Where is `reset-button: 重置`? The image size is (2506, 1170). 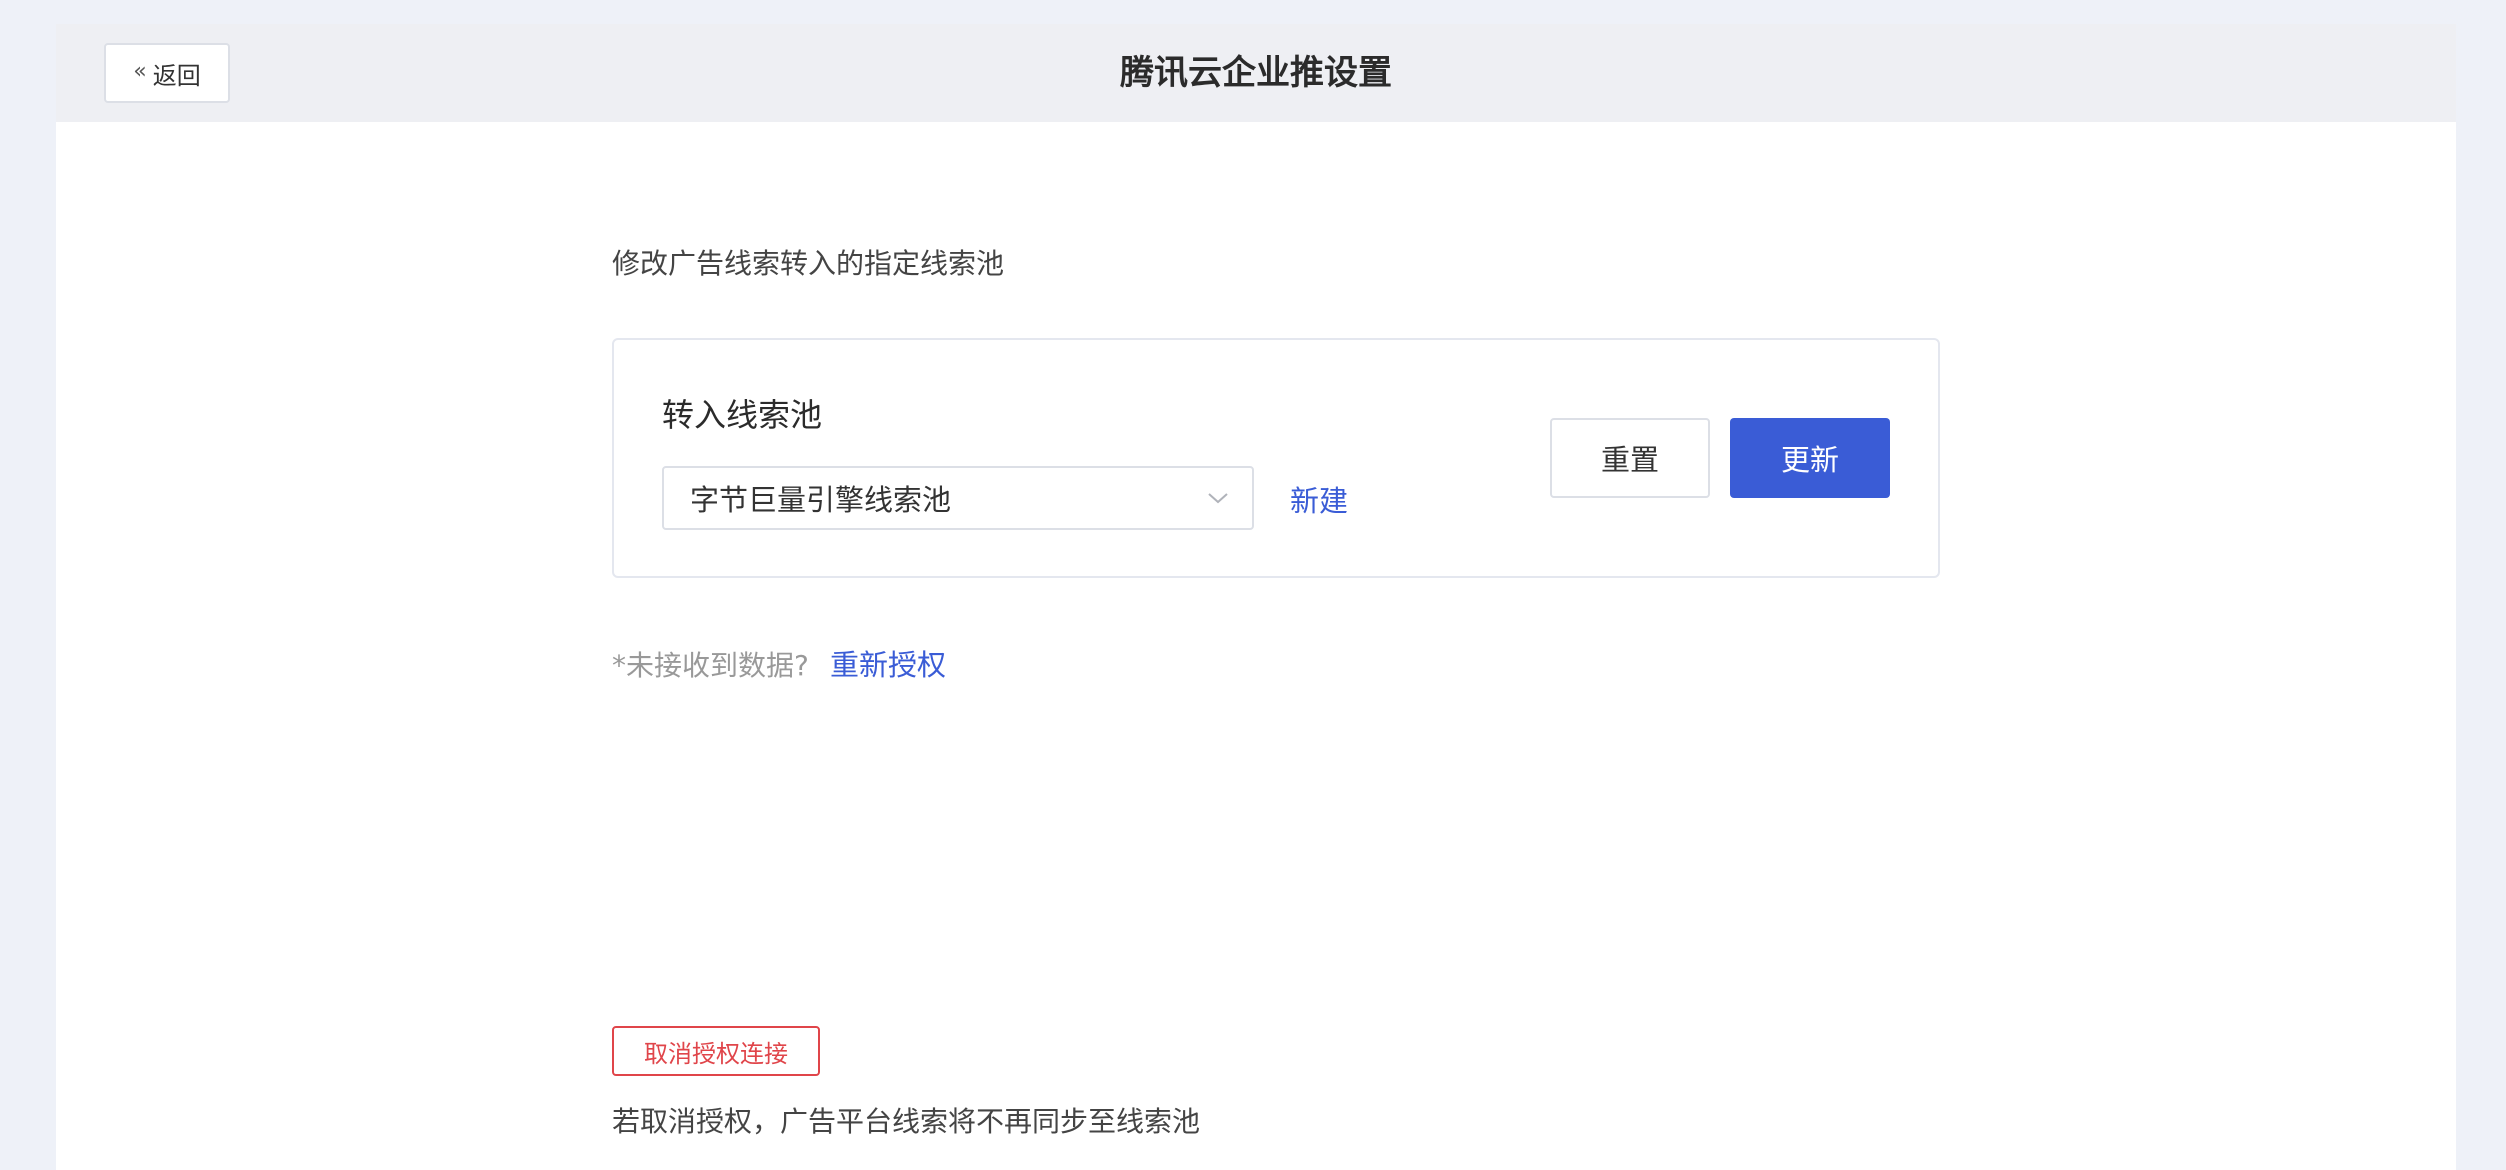
reset-button: 重置 is located at coordinates (1630, 458).